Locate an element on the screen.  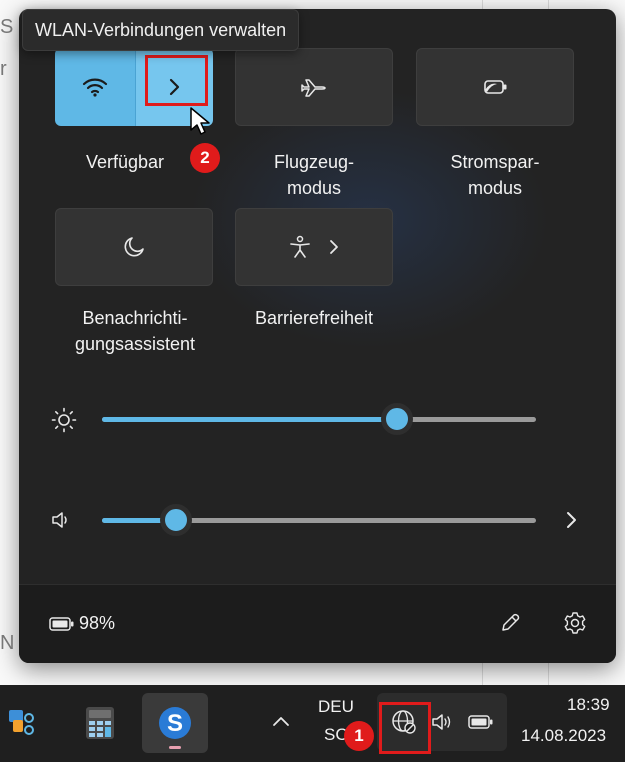
snipping-tool-icon is located at coordinates (21, 722).